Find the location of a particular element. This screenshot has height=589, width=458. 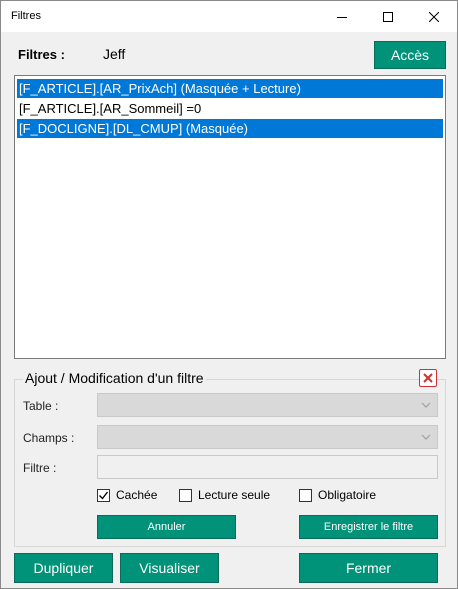

list-item: [F_ARTICLE].[AR_Sommeil] =0 is located at coordinates (230, 108).